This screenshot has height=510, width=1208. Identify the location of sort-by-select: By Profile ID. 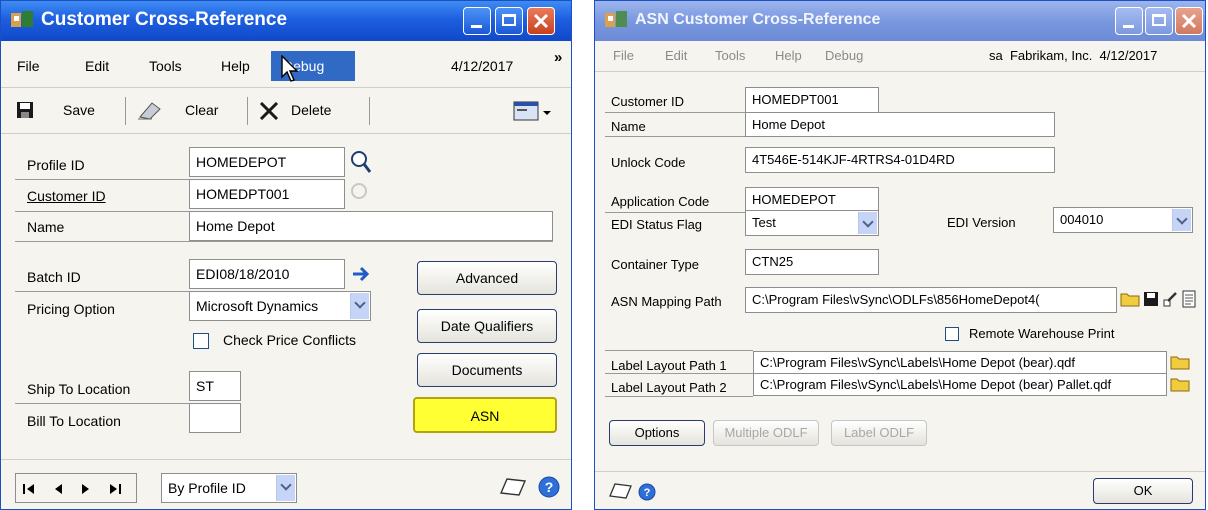
(229, 488).